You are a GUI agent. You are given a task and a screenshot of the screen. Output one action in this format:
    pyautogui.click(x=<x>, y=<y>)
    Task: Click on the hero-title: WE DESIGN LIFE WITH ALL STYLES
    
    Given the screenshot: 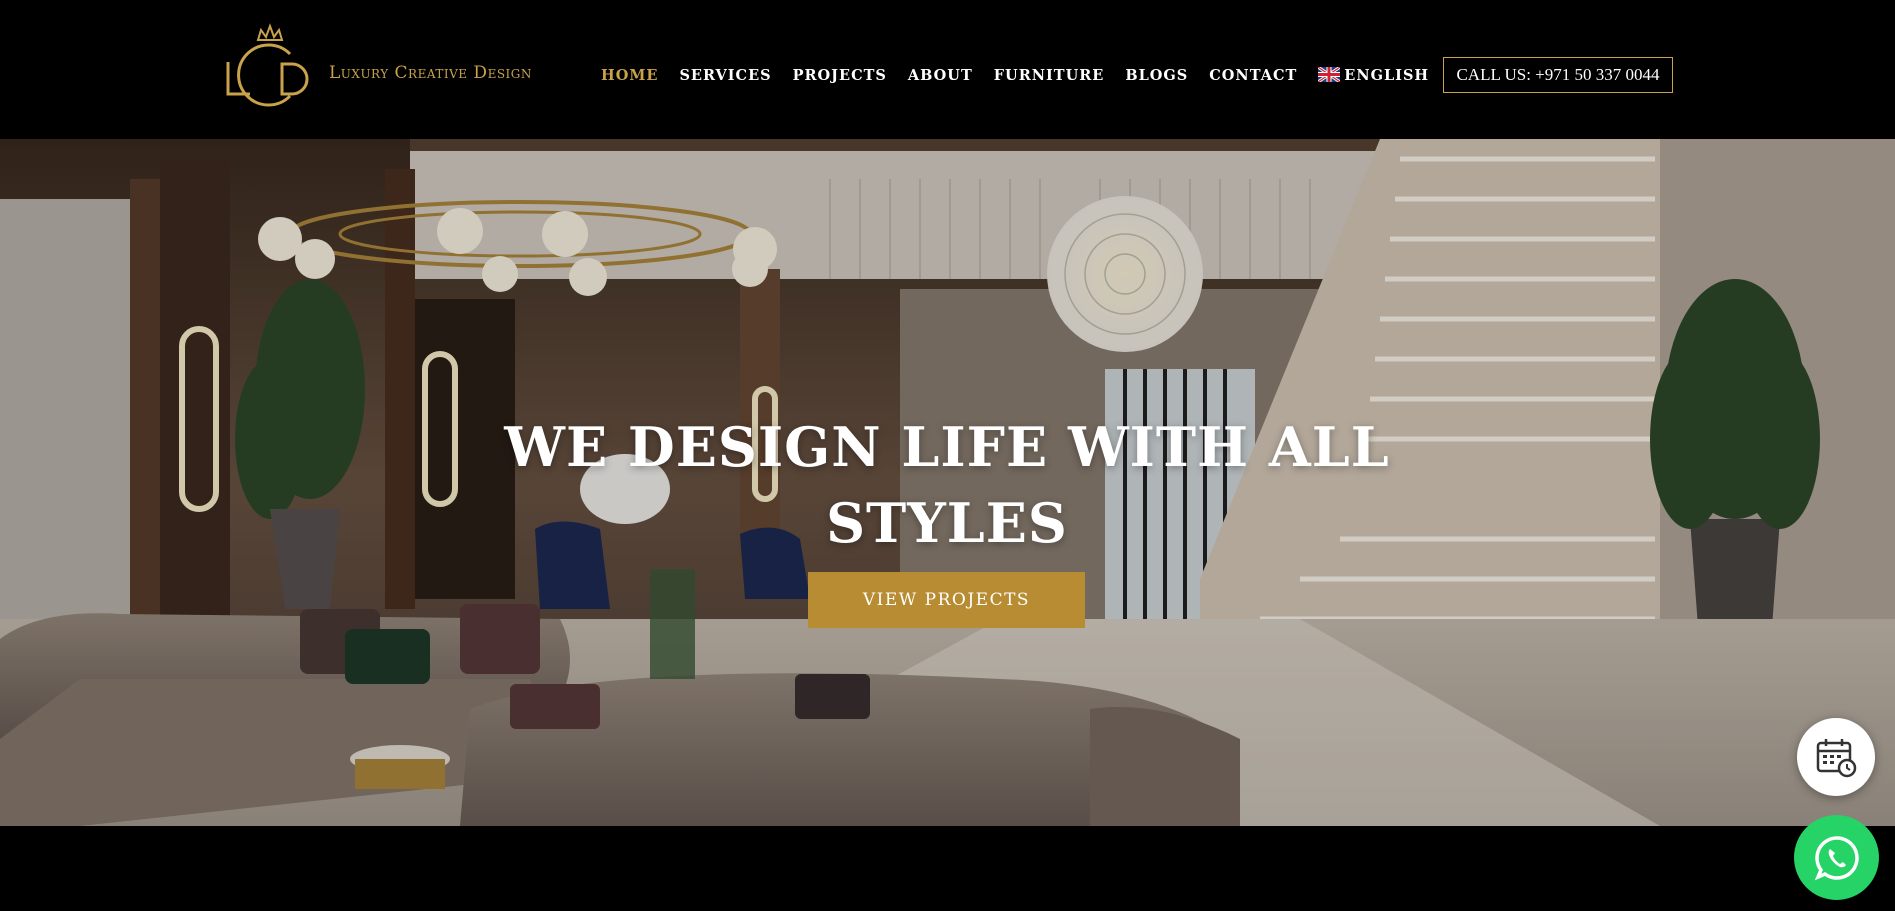 What is the action you would take?
    pyautogui.click(x=947, y=485)
    